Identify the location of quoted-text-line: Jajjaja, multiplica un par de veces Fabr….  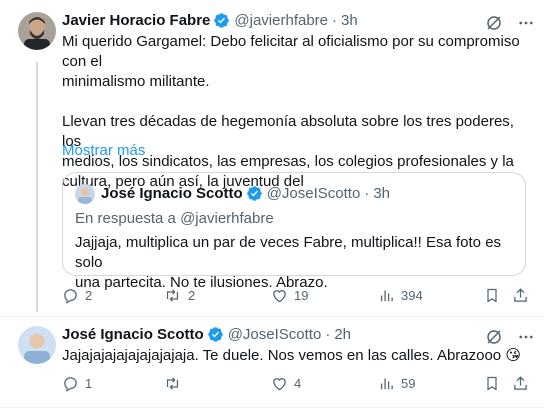
(288, 252).